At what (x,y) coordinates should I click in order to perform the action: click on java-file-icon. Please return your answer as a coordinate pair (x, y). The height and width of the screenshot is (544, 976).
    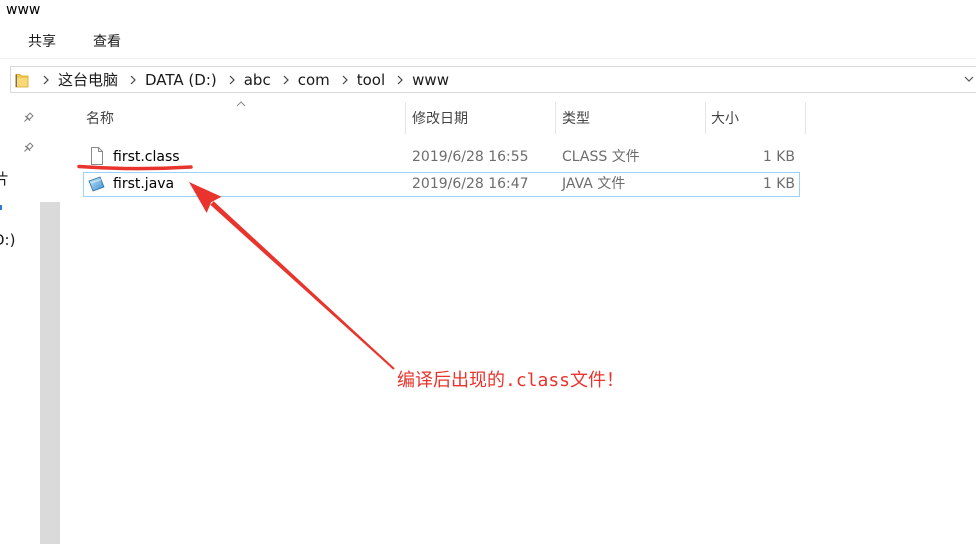
    Looking at the image, I should click on (96, 184).